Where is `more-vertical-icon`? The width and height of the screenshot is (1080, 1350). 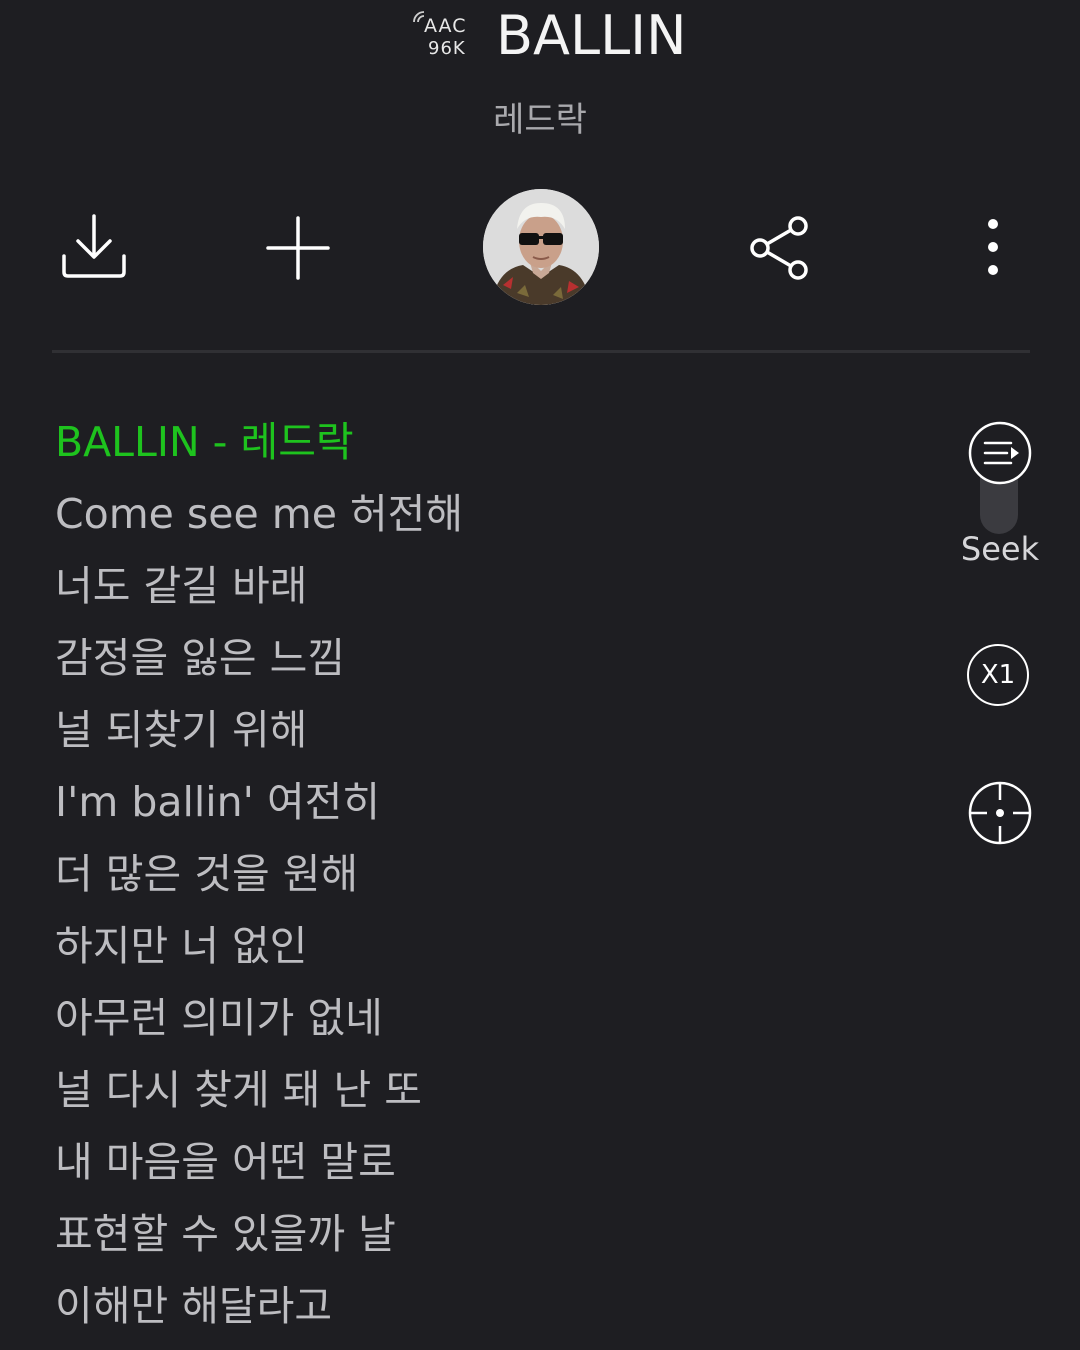 more-vertical-icon is located at coordinates (993, 247).